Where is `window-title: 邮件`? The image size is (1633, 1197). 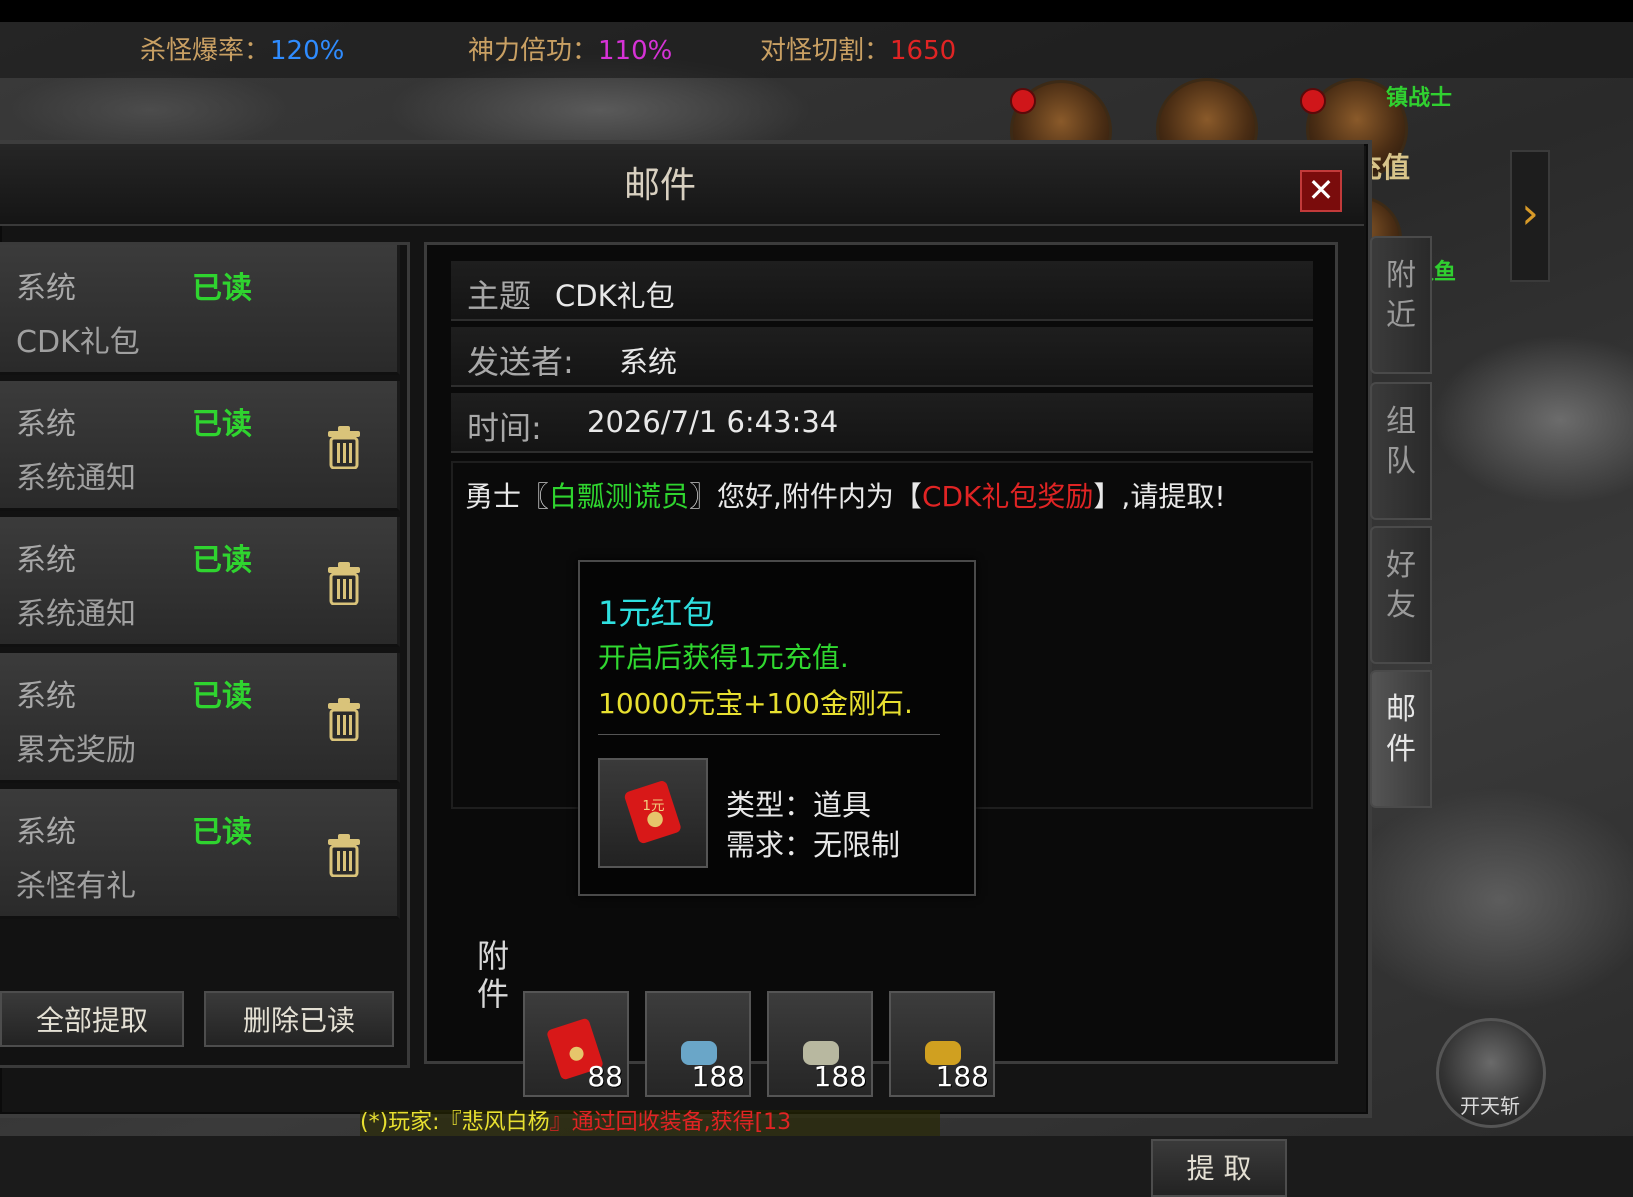
window-title: 邮件 is located at coordinates (659, 185).